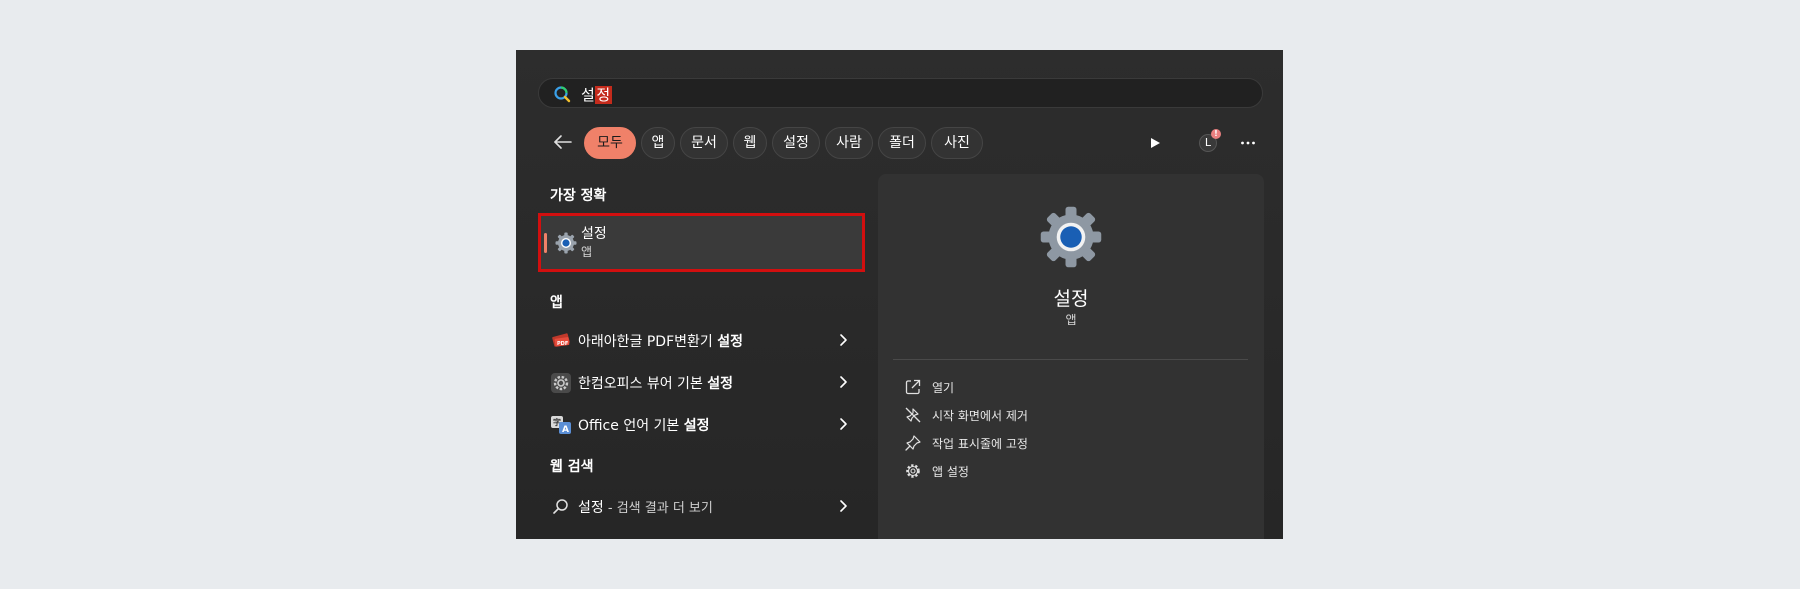  I want to click on detail-subtitle: 앱, so click(1071, 320).